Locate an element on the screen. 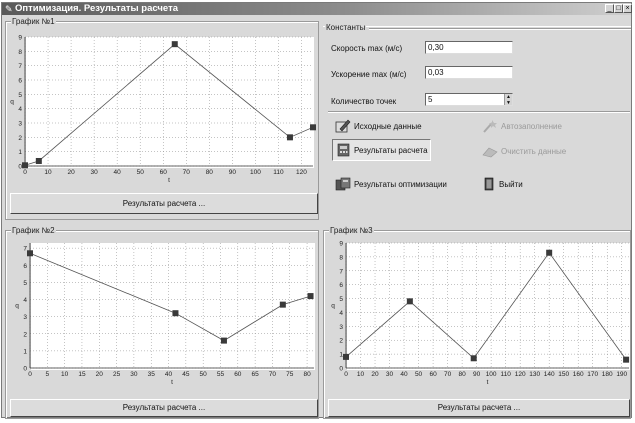 This screenshot has width=635, height=423. x-tick-label: 100 is located at coordinates (491, 374).